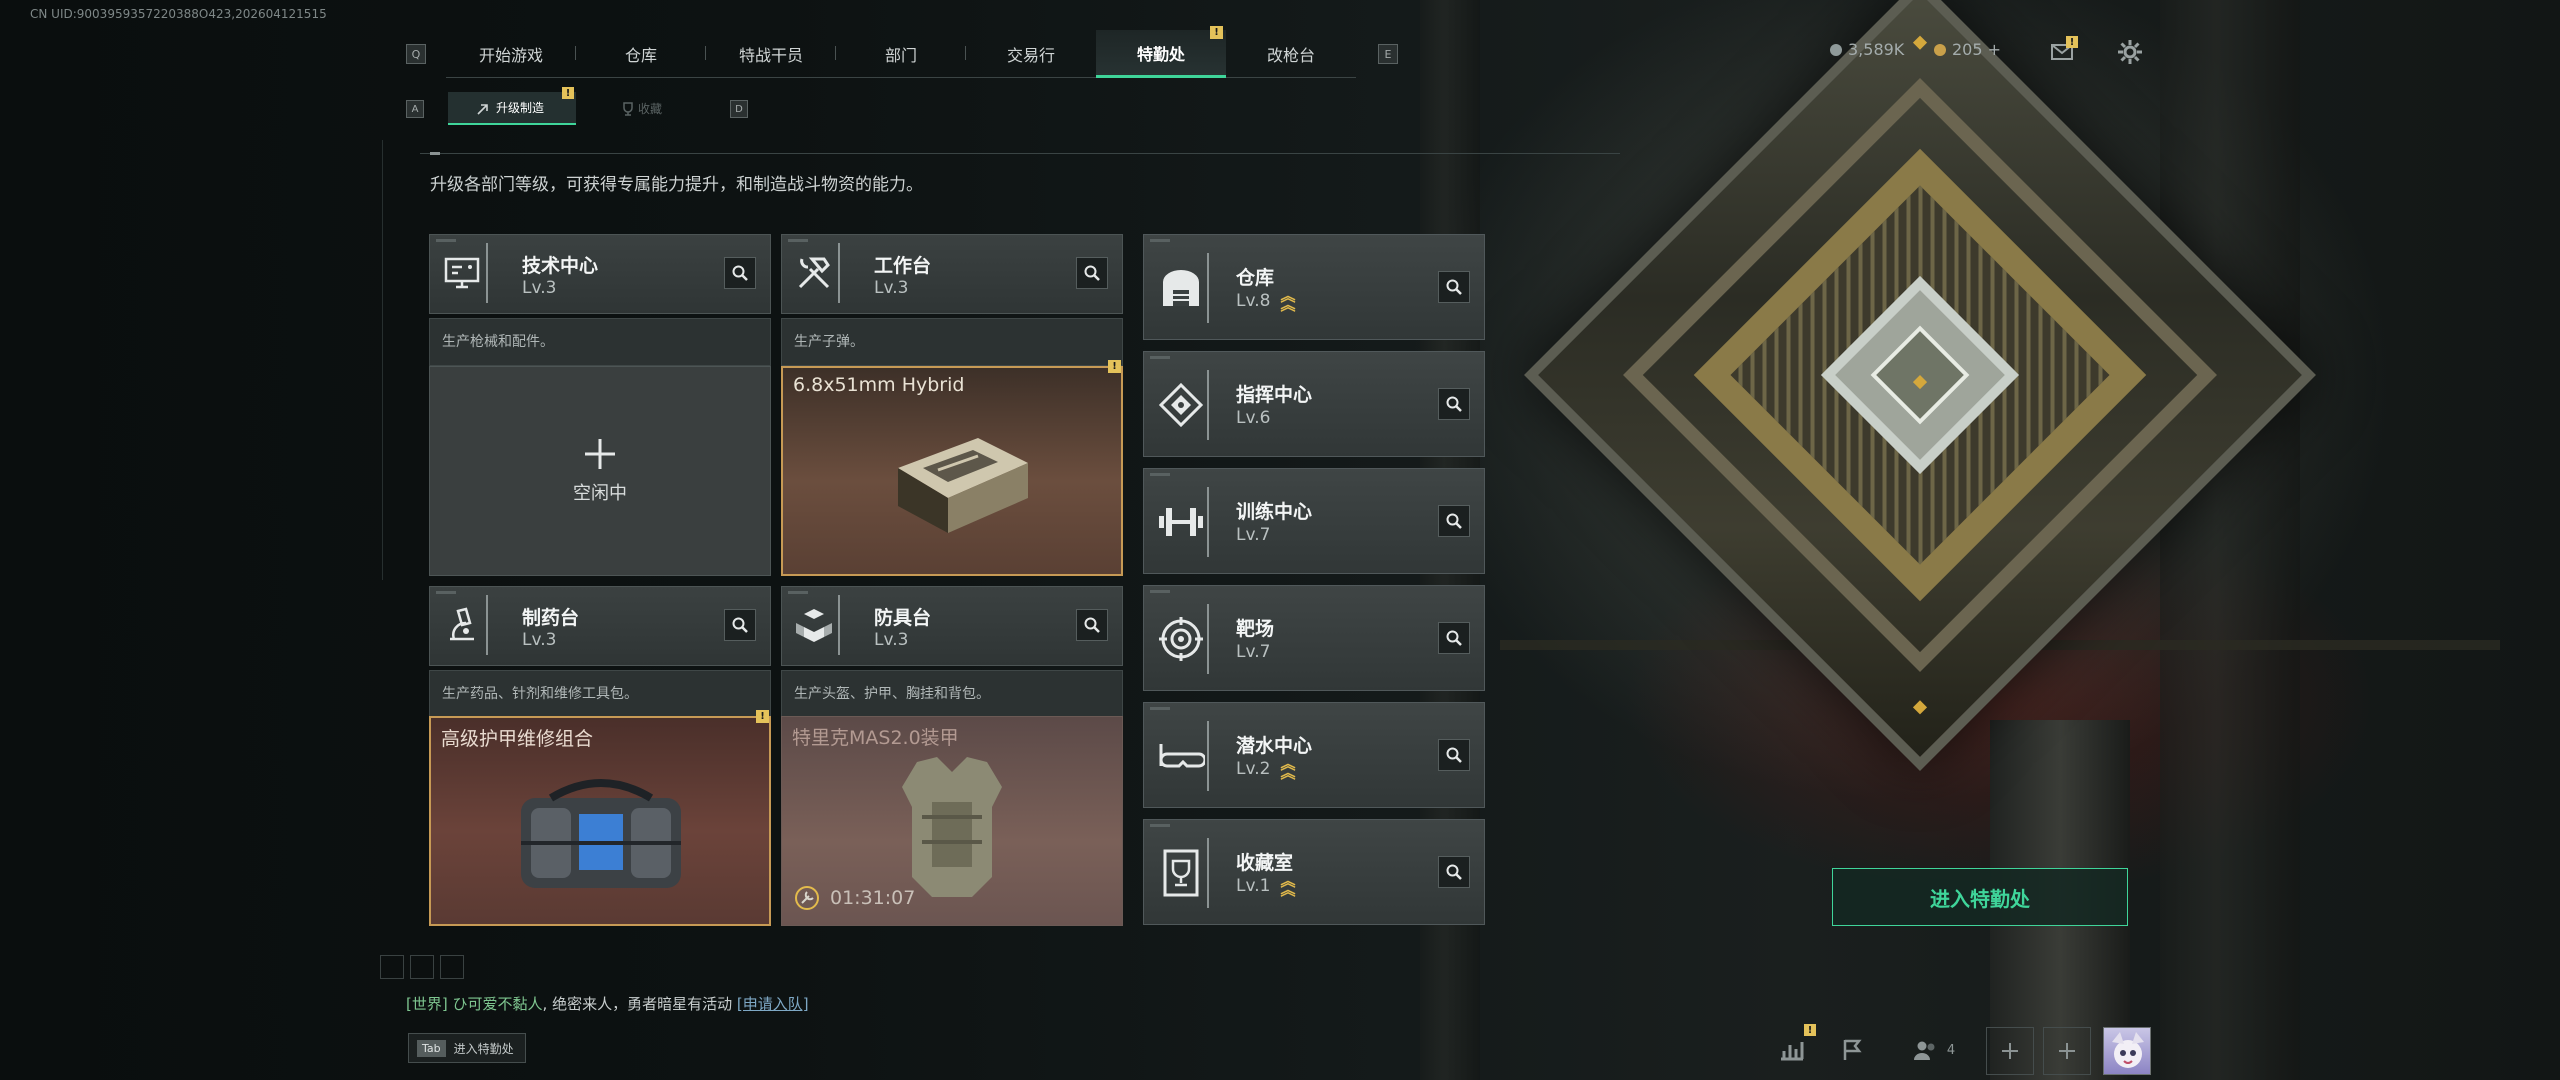 The width and height of the screenshot is (2560, 1080). I want to click on department-card-training-center: 训练中心 Lv.7, so click(1314, 521).